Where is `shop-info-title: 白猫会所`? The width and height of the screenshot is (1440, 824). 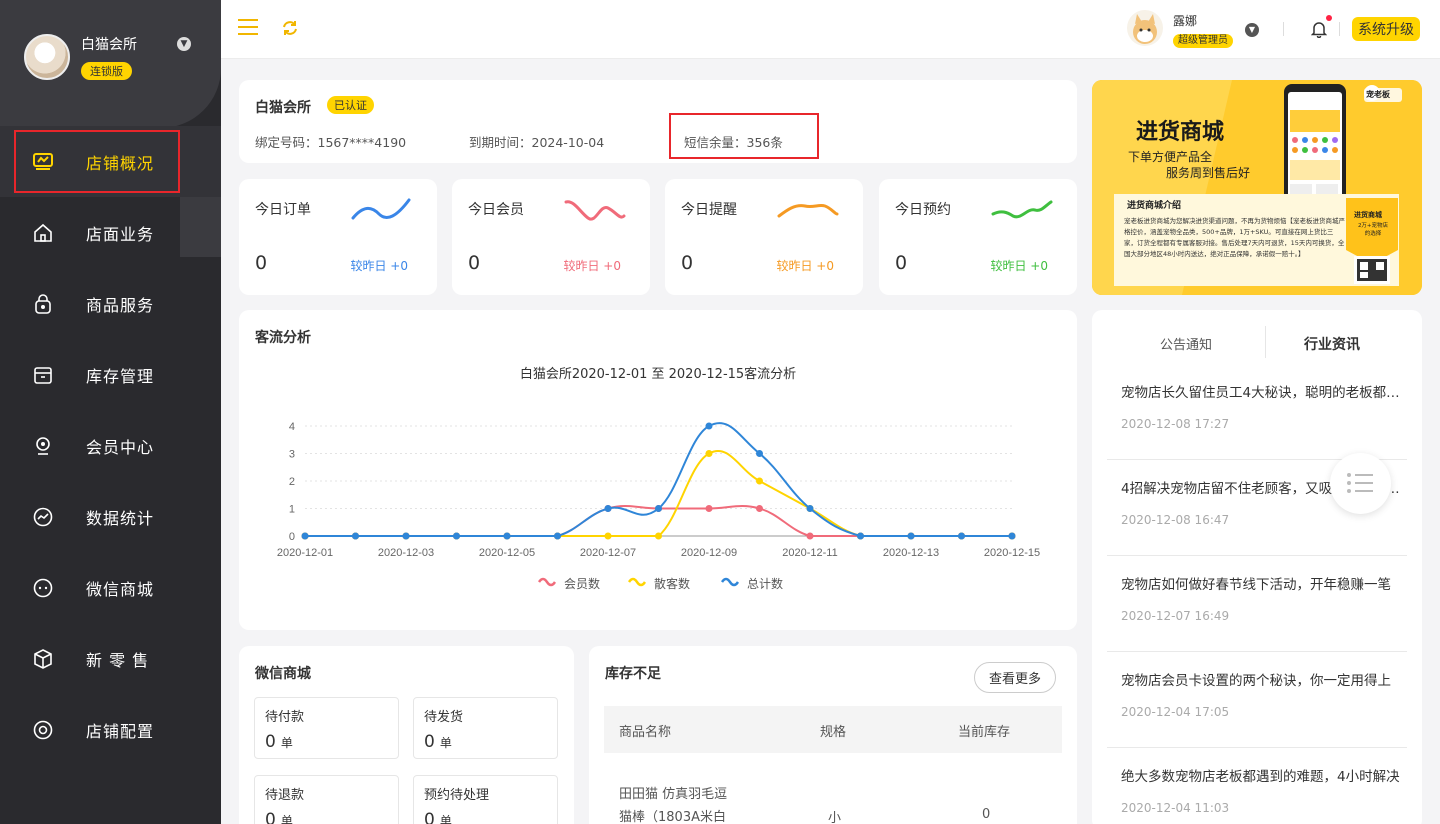 shop-info-title: 白猫会所 is located at coordinates (283, 108).